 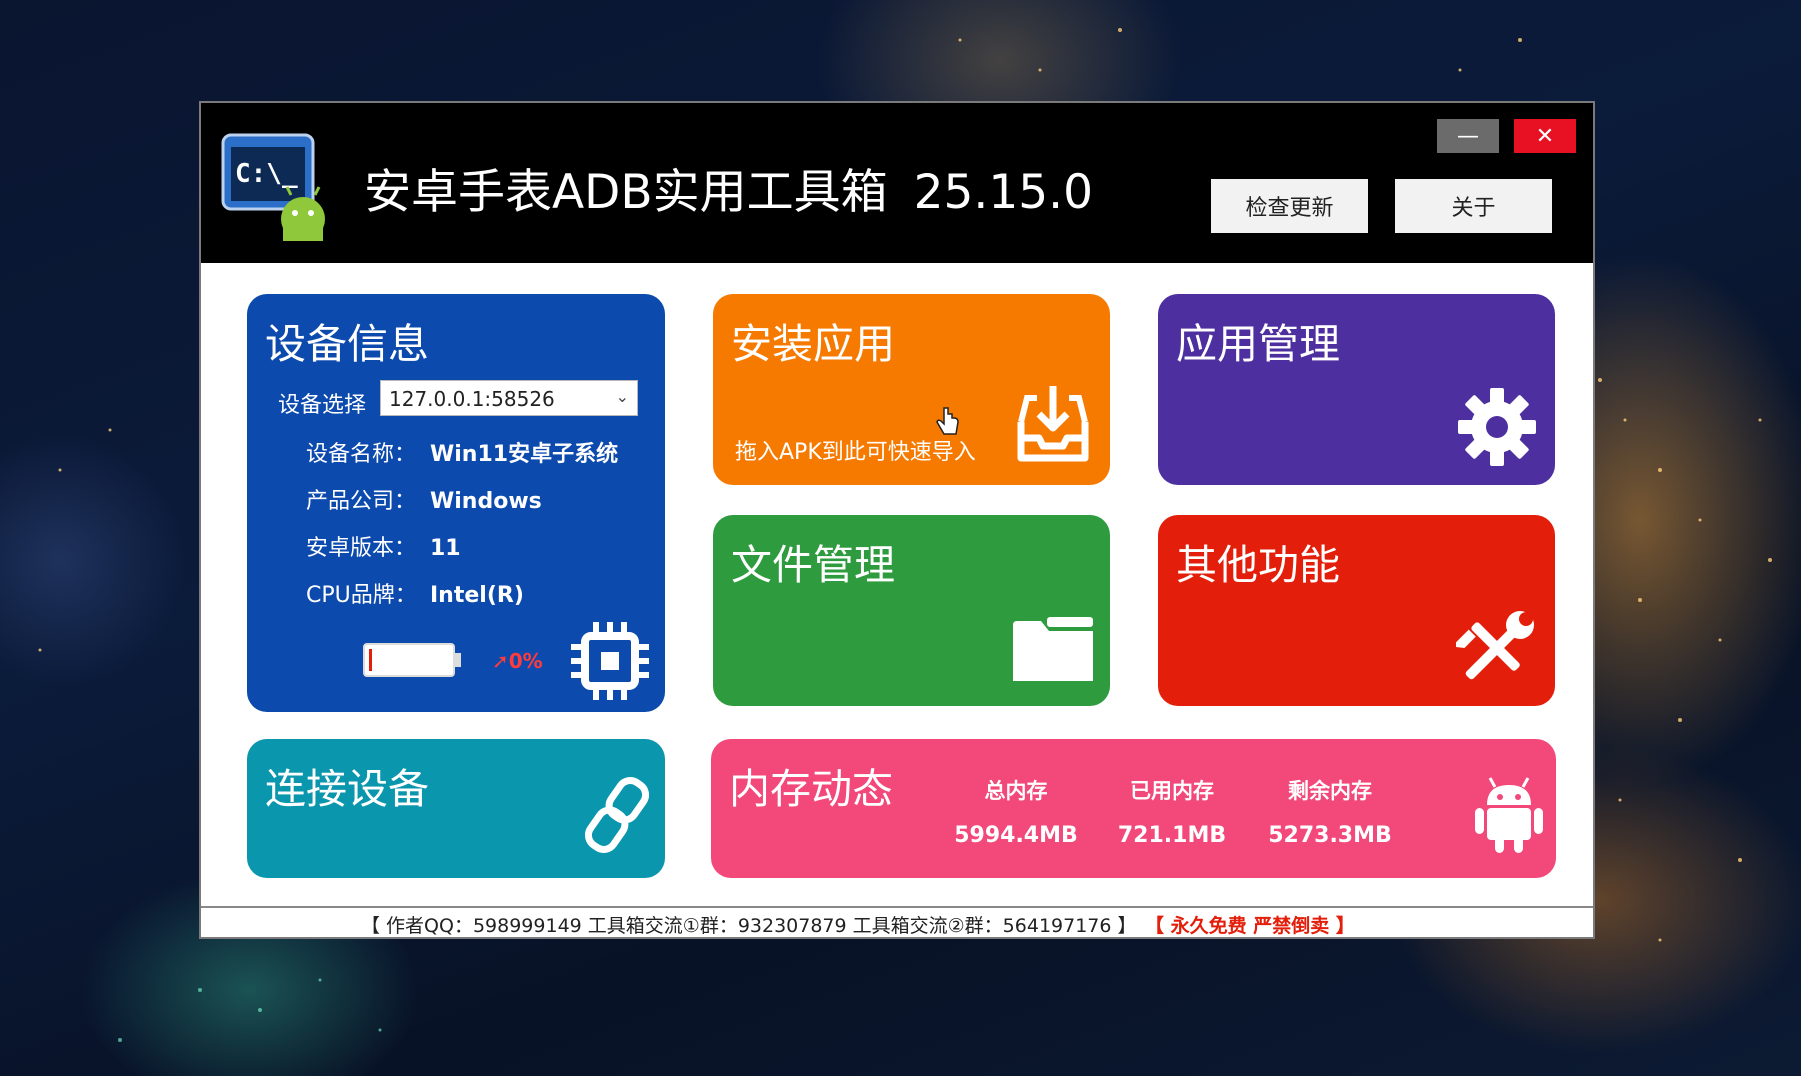 I want to click on app-logo-icon: C:\_, so click(x=273, y=187).